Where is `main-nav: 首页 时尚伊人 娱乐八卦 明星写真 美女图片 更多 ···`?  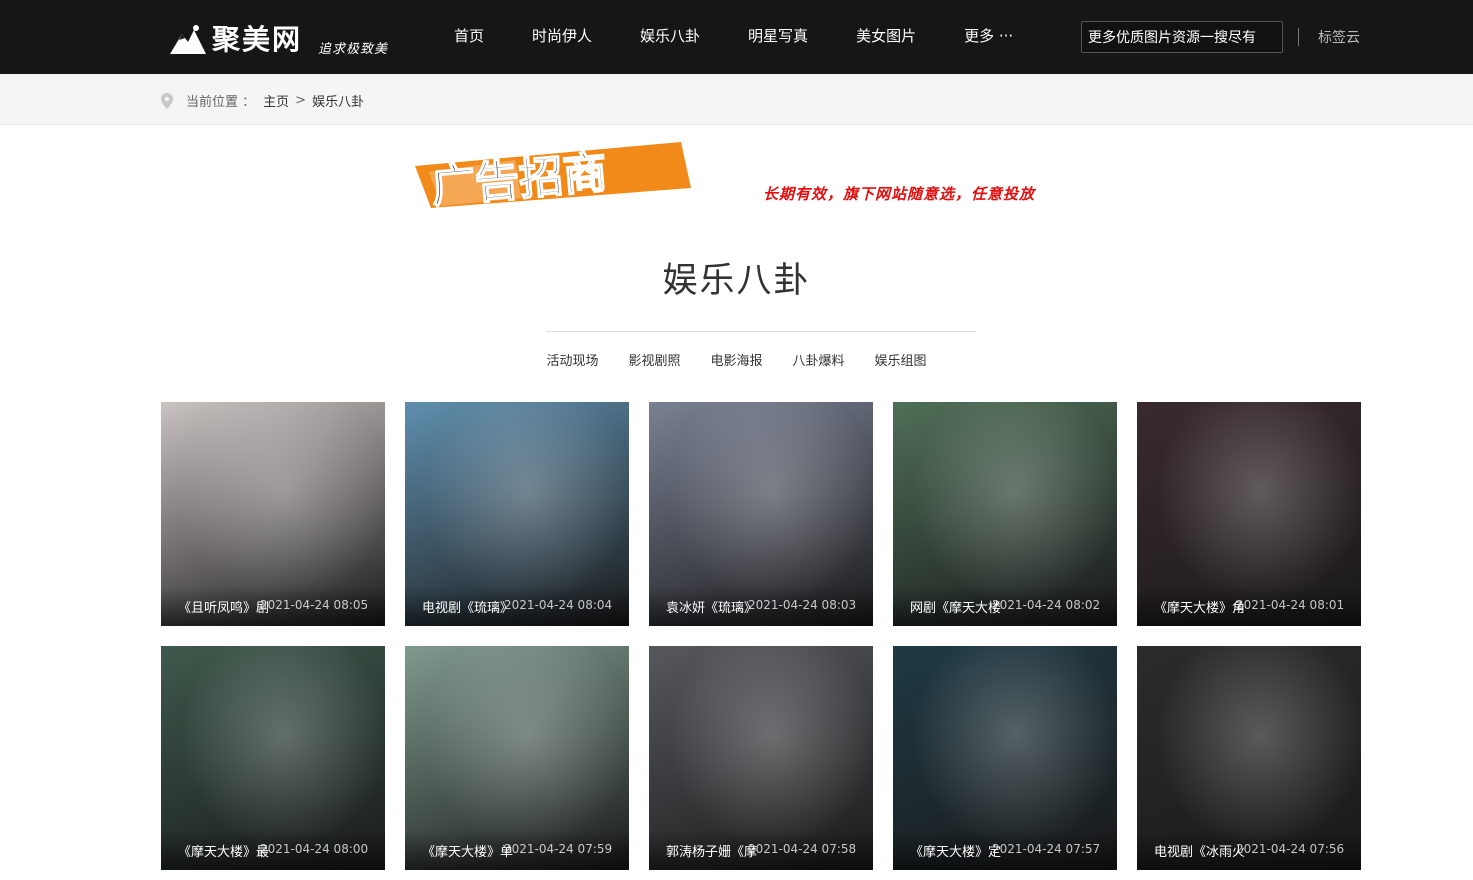 main-nav: 首页 时尚伊人 娱乐八卦 明星写真 美女图片 更多 ··· is located at coordinates (733, 37).